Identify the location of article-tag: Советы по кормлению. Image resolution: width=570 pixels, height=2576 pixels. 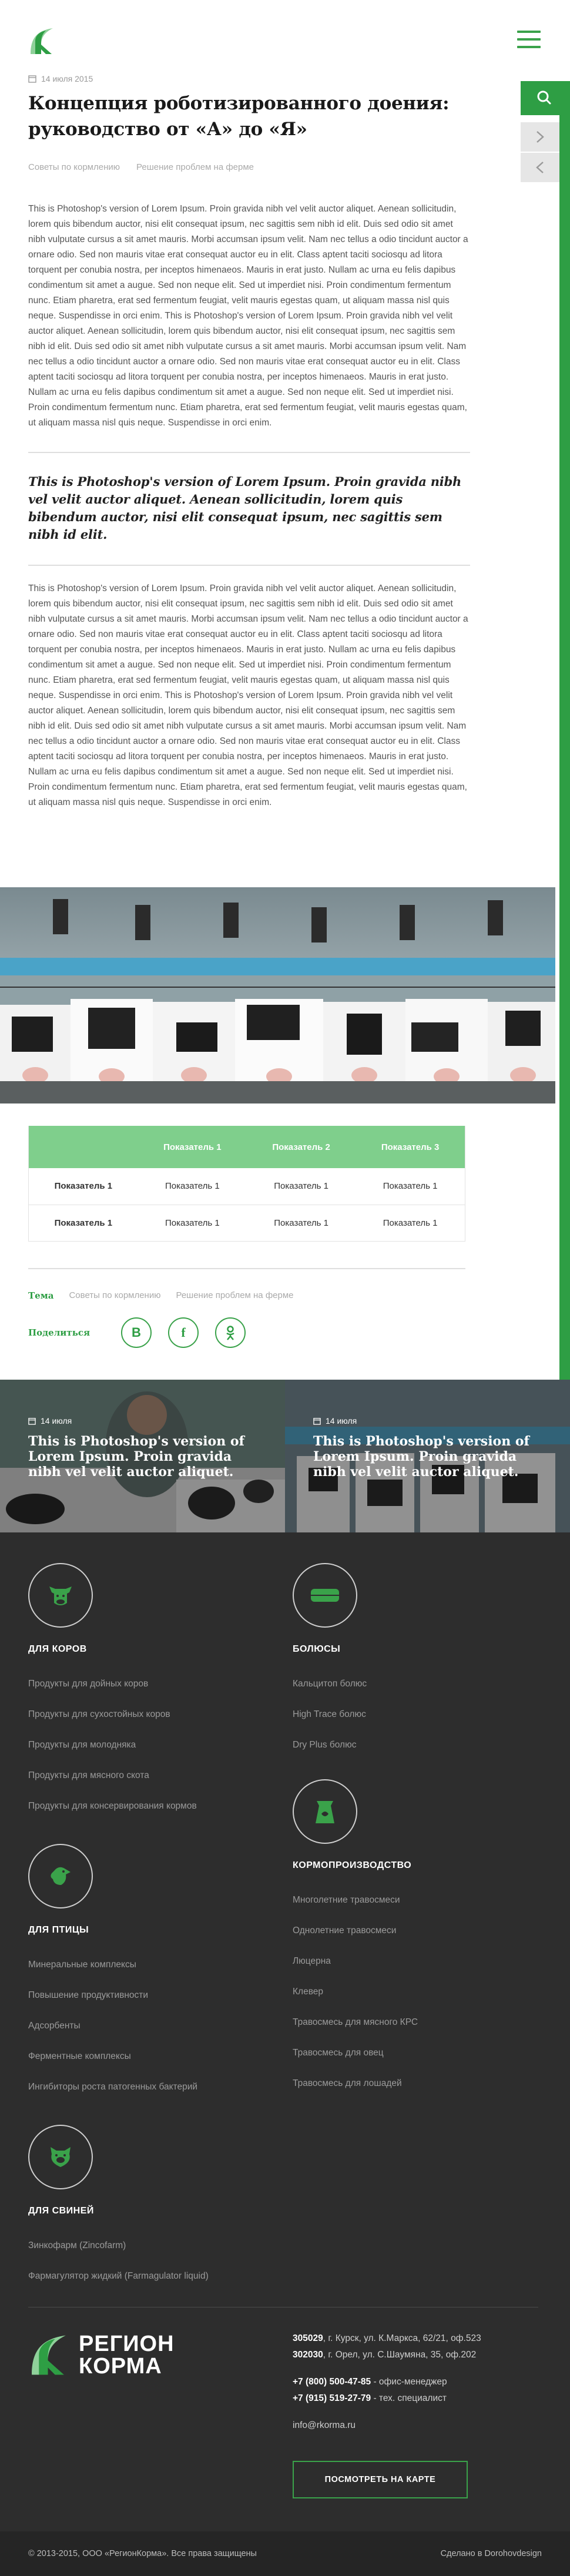
(74, 167).